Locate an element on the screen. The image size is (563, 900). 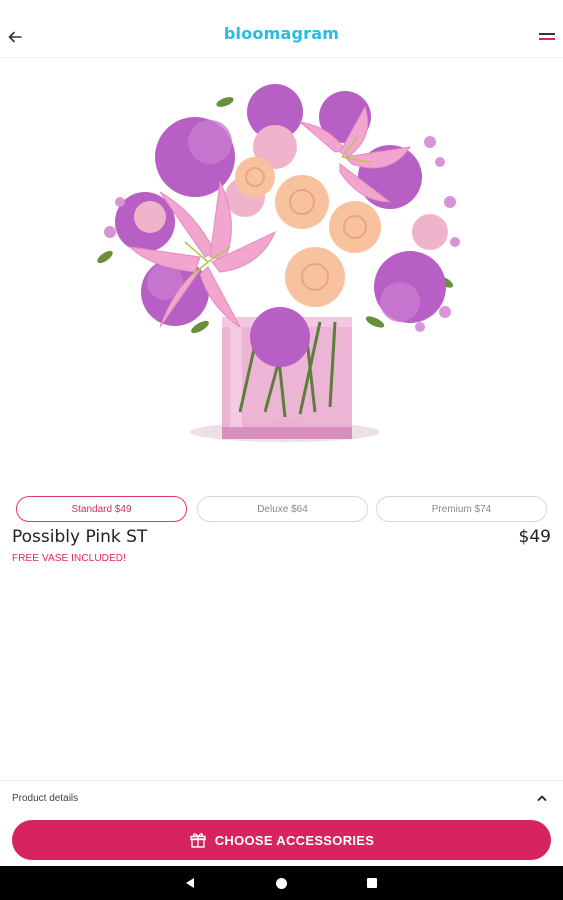
product-details-label: Product details is located at coordinates (45, 798).